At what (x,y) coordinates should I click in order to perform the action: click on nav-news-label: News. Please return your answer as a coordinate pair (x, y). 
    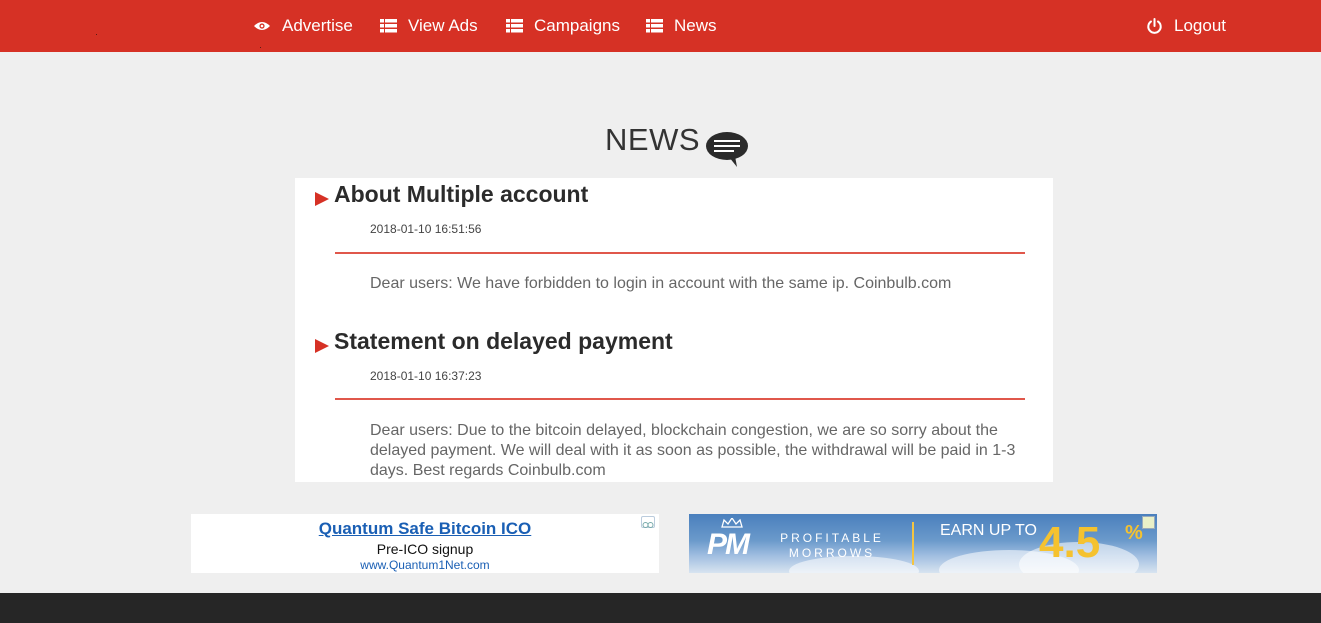
    Looking at the image, I should click on (695, 25).